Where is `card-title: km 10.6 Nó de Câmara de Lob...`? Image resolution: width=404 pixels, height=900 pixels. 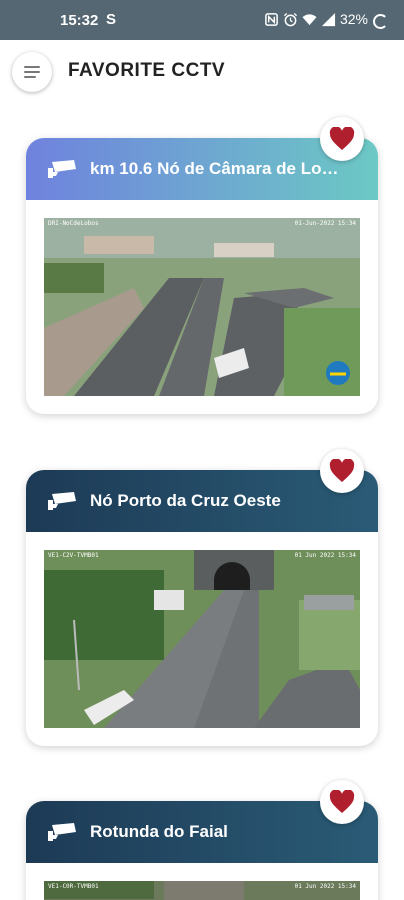 card-title: km 10.6 Nó de Câmara de Lob... is located at coordinates (215, 168).